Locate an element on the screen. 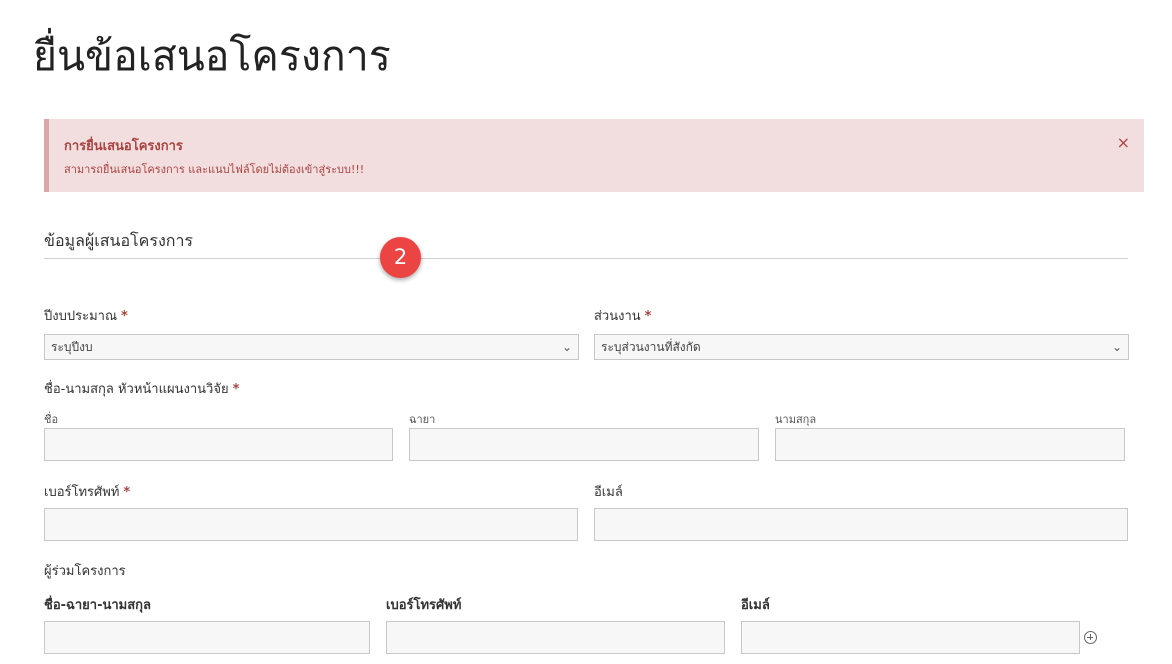  co-phone-column-header: เบอร์โทรศัพท์ is located at coordinates (424, 605).